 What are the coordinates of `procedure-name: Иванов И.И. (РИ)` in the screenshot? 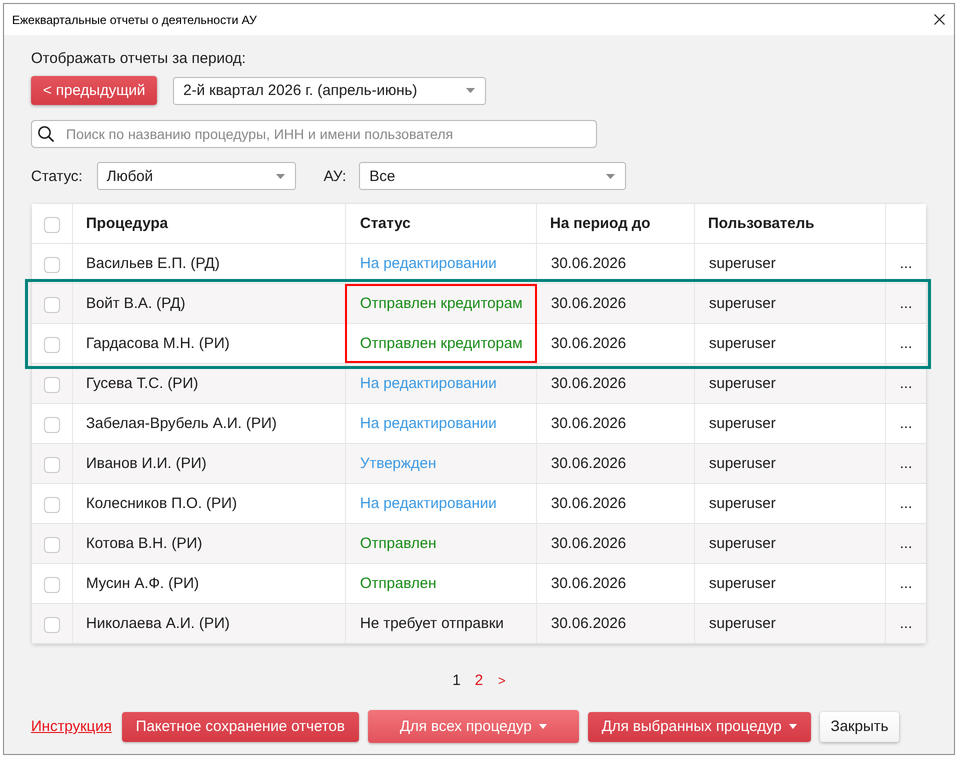 It's located at (146, 463).